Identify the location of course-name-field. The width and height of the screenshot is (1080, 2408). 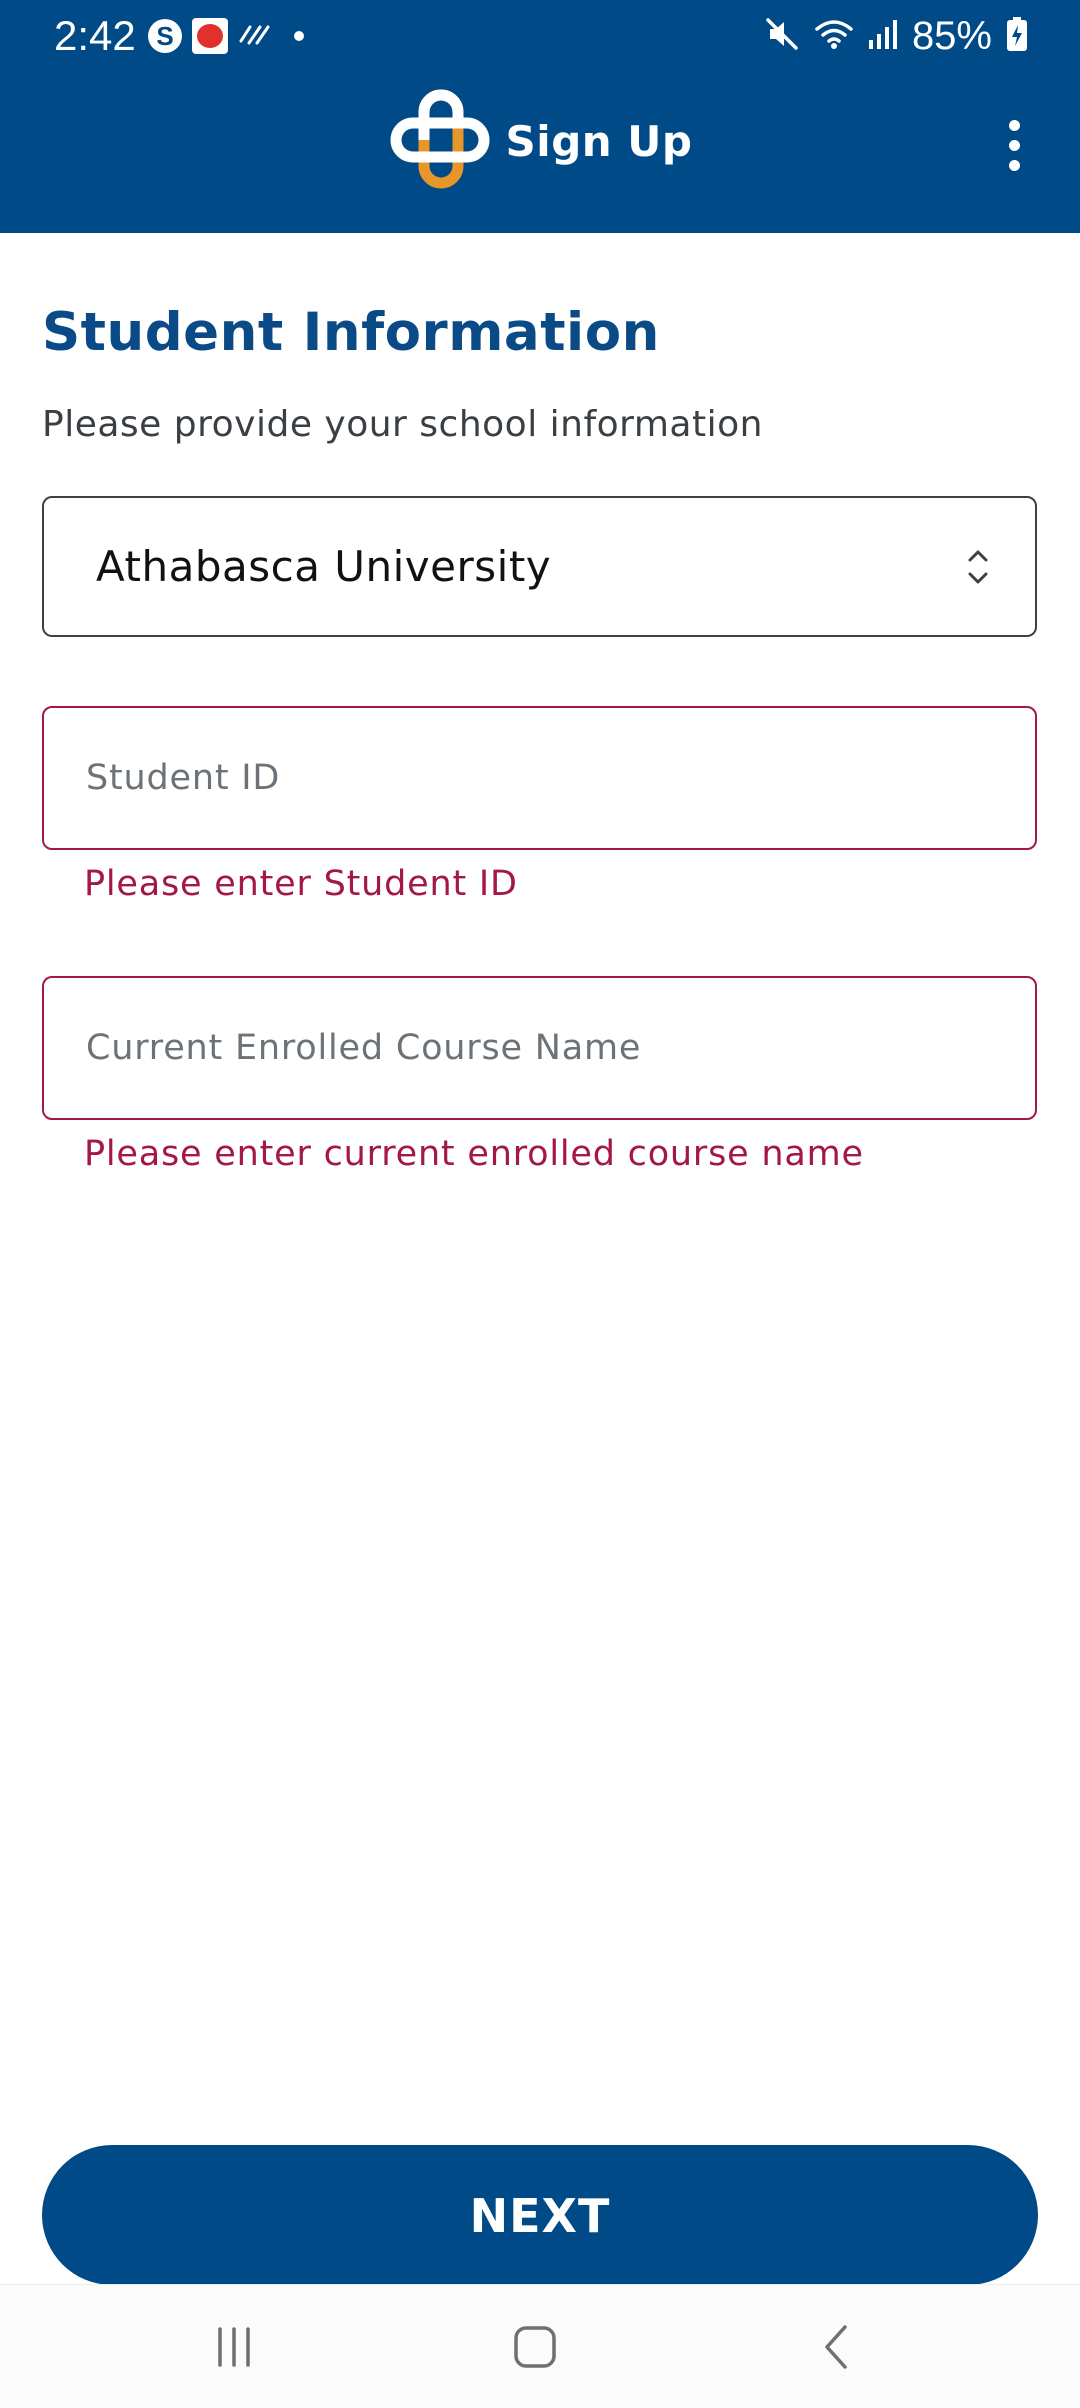
(539, 1048).